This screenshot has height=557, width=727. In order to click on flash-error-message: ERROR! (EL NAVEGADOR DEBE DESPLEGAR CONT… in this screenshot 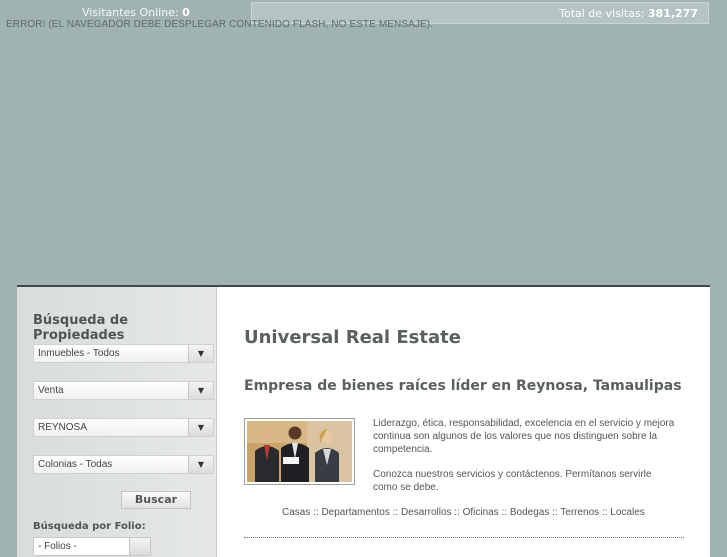, I will do `click(220, 24)`.